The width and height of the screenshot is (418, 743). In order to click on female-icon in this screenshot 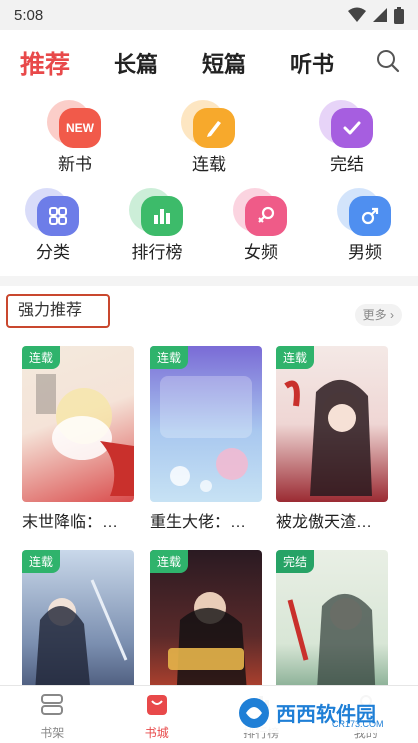, I will do `click(261, 212)`.